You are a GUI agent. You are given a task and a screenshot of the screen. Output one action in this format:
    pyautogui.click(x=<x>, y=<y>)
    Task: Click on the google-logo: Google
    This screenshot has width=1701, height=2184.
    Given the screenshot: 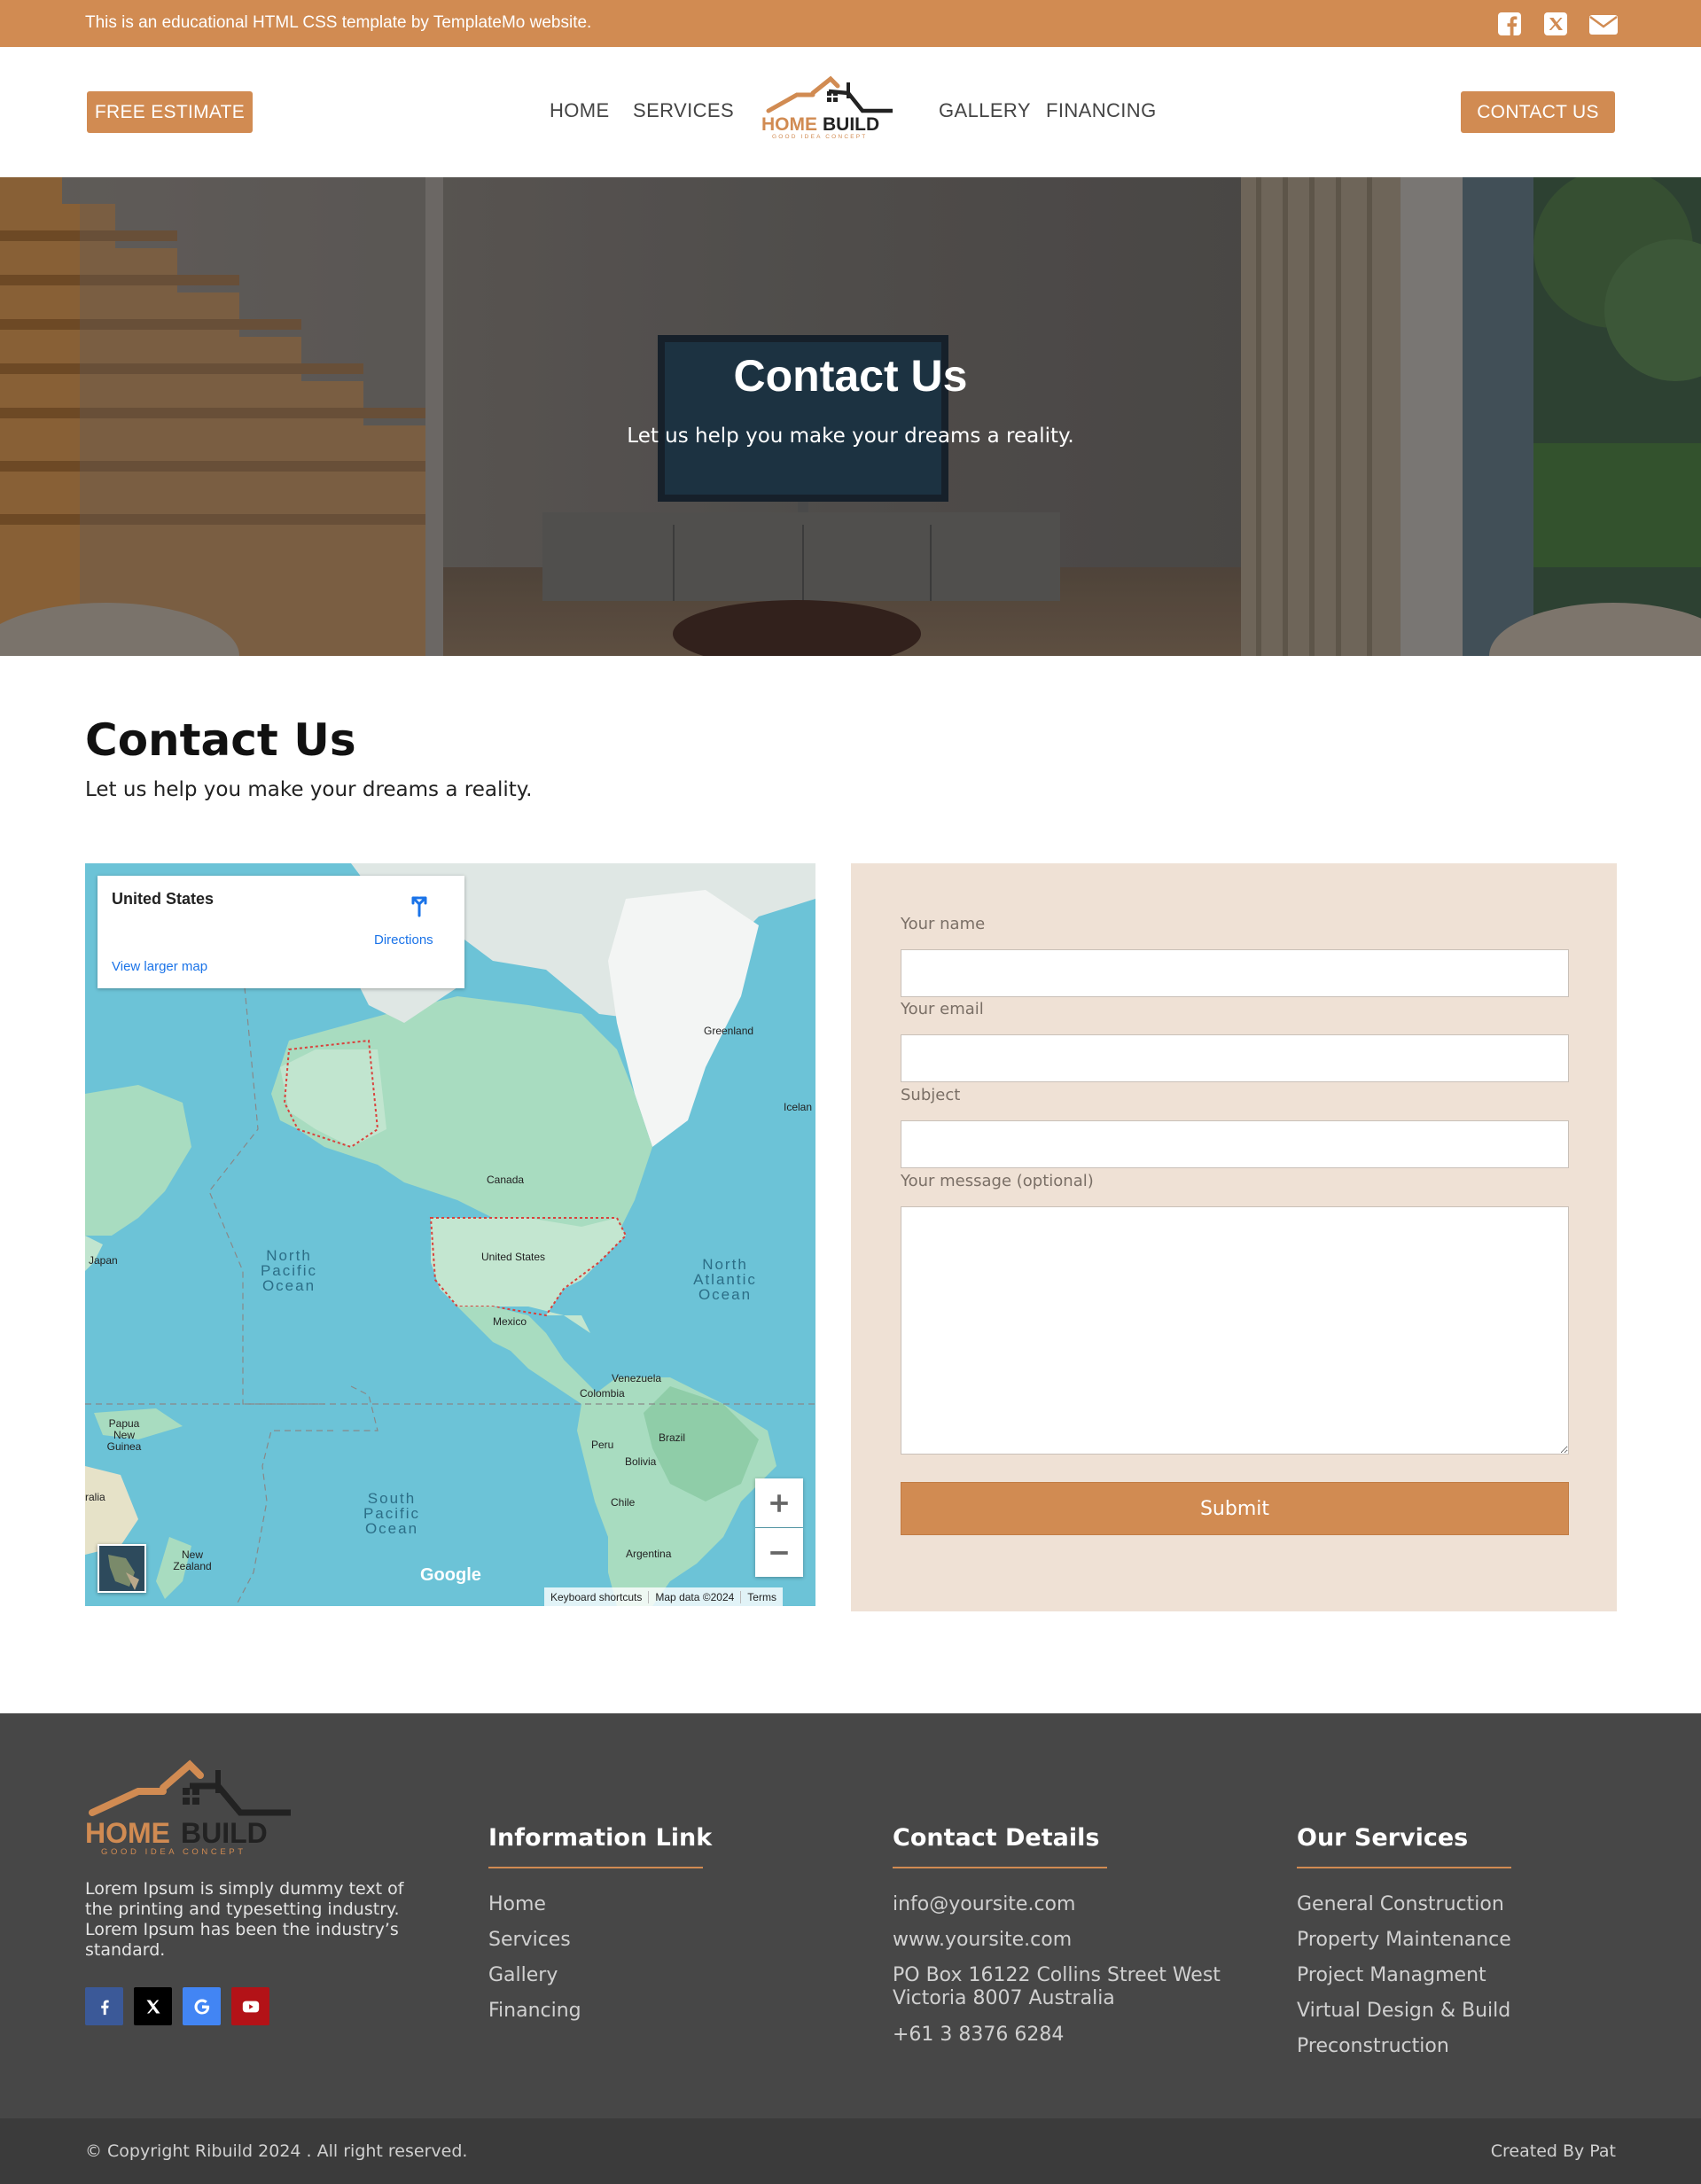 What is the action you would take?
    pyautogui.click(x=451, y=1577)
    